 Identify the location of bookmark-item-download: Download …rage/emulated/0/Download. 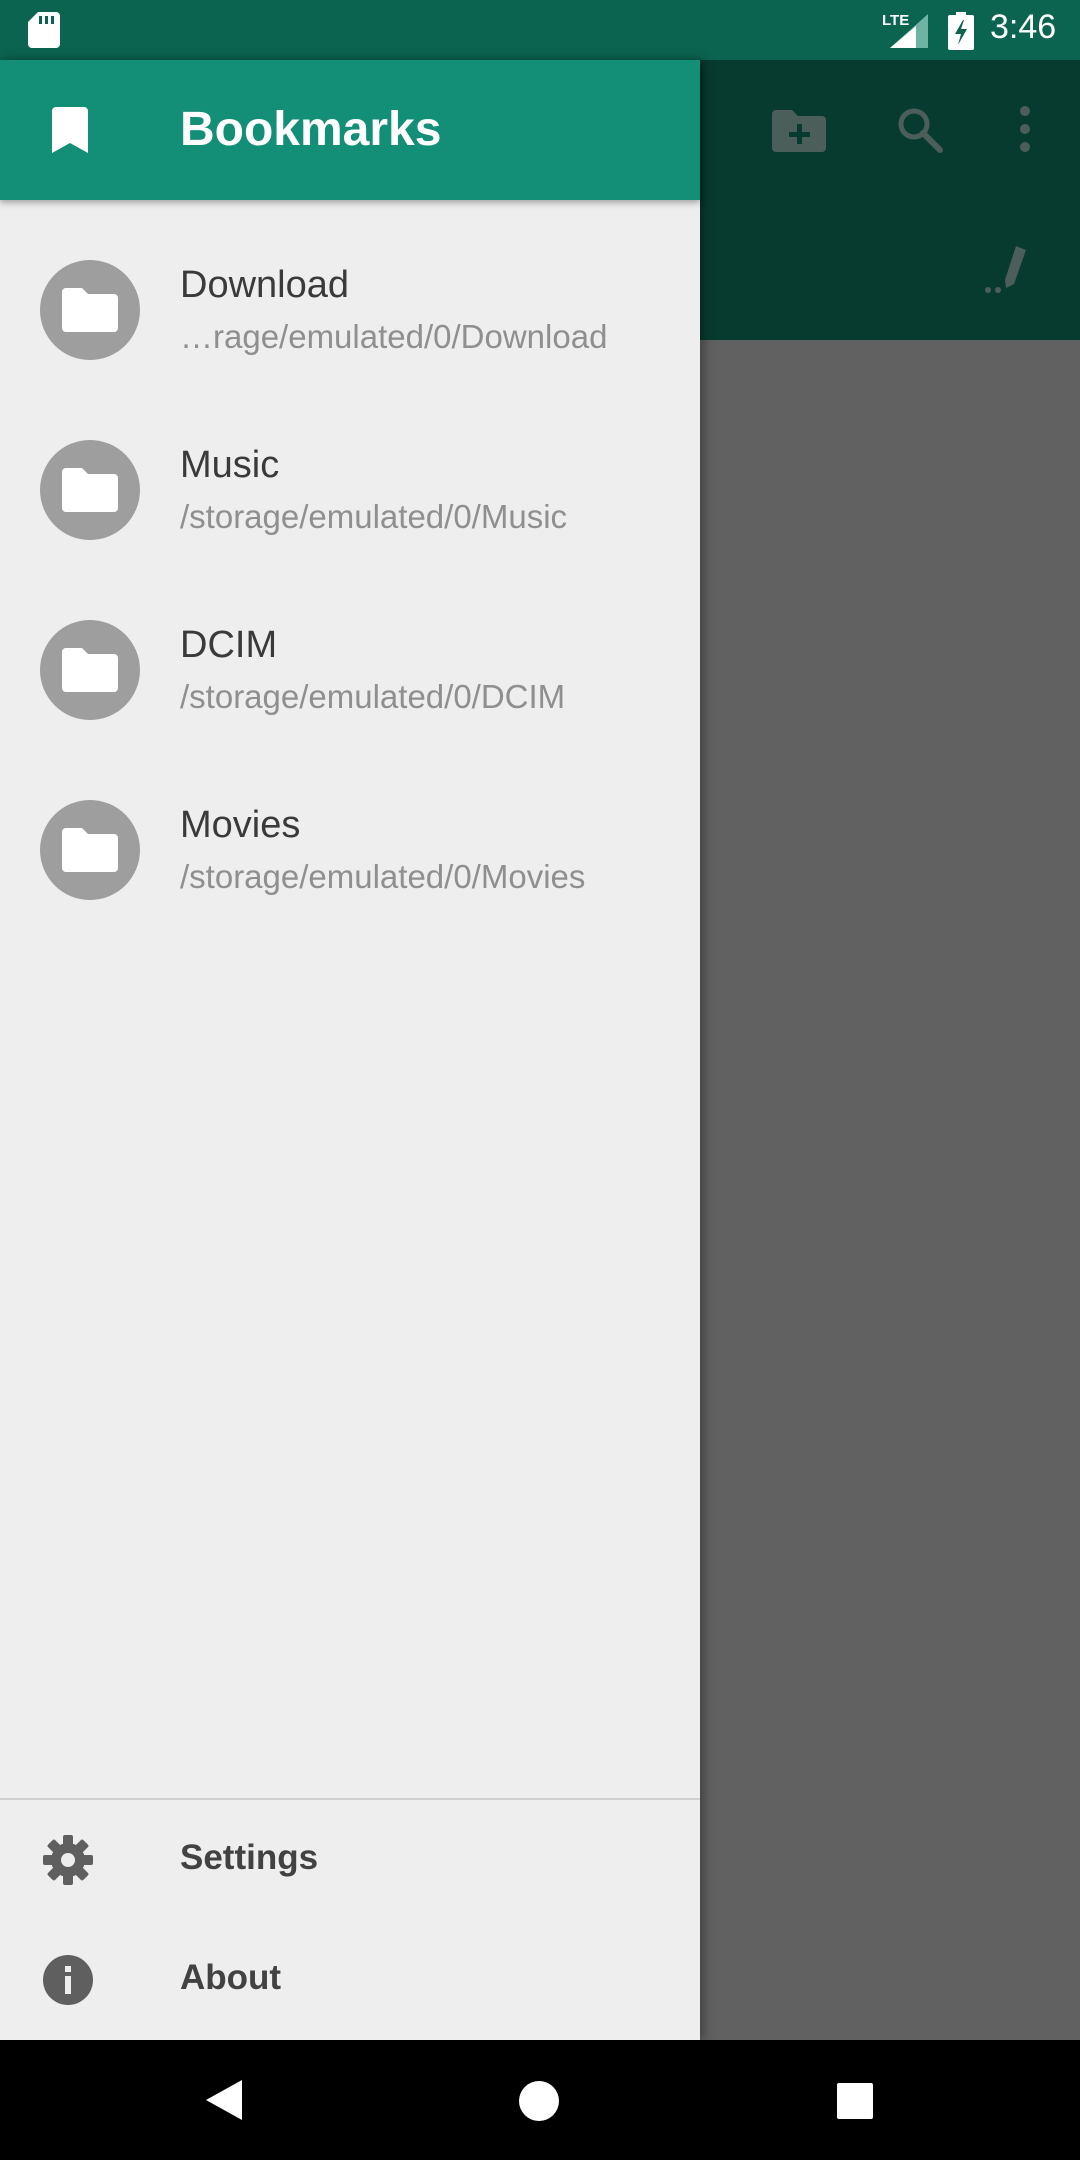
(350, 350).